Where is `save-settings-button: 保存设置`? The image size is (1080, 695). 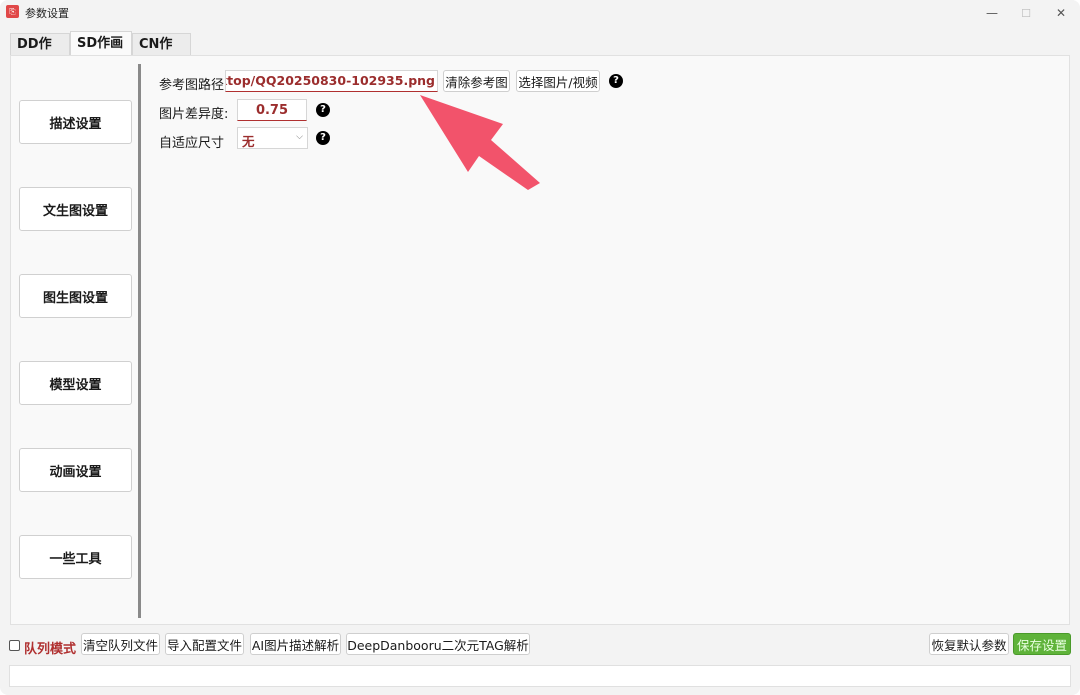
save-settings-button: 保存设置 is located at coordinates (1042, 644).